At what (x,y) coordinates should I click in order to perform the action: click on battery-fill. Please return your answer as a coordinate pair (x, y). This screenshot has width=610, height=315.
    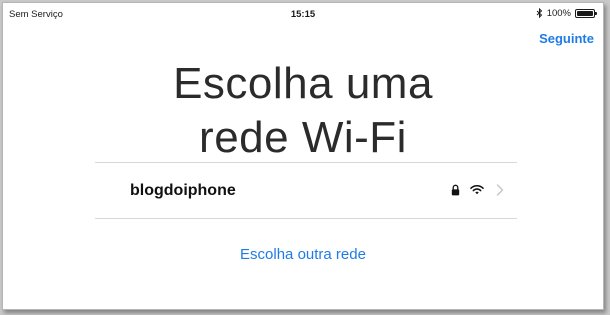
    Looking at the image, I should click on (585, 13).